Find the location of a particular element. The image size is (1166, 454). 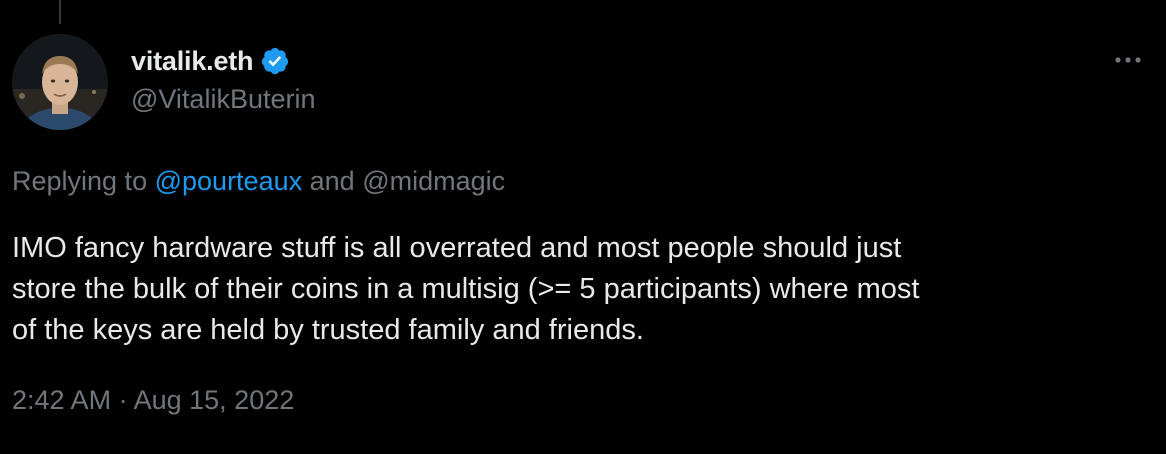

more-horizontal-icon is located at coordinates (1128, 60).